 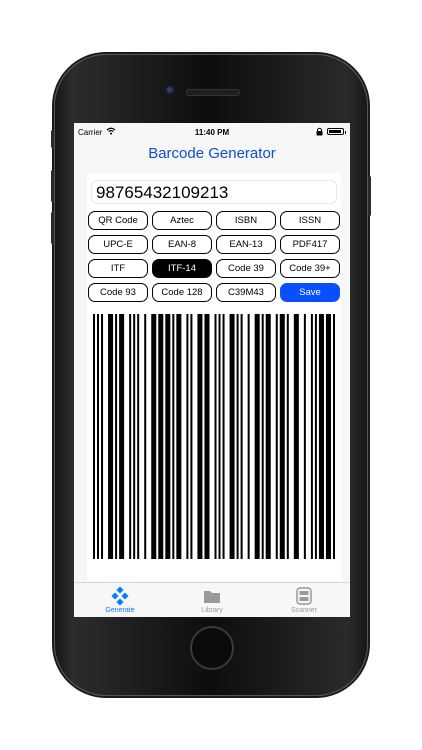 What do you see at coordinates (212, 597) in the screenshot?
I see `folder-icon` at bounding box center [212, 597].